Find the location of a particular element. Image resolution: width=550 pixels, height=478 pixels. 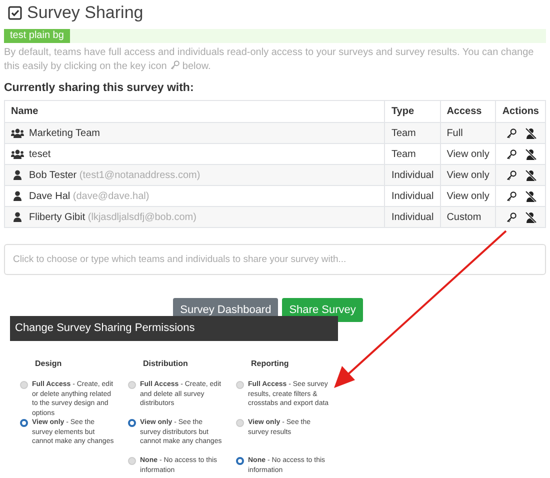

group-heading: Distribution is located at coordinates (165, 364).